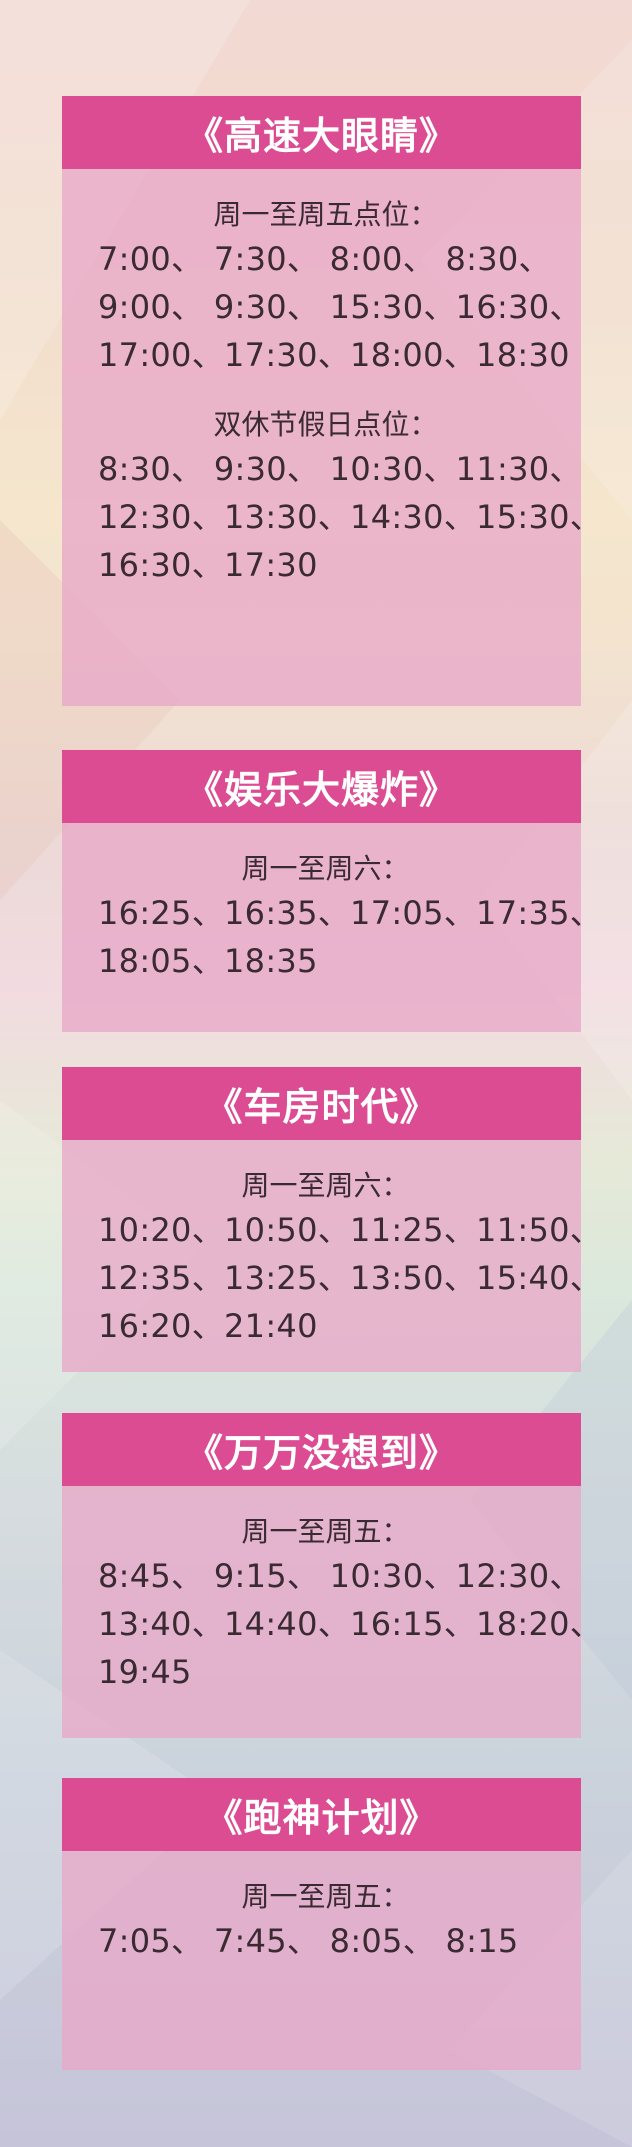 The height and width of the screenshot is (2147, 632). Describe the element at coordinates (350, 1624) in the screenshot. I see `time-row: 13:40、14:40、16:15、18:20、` at that location.